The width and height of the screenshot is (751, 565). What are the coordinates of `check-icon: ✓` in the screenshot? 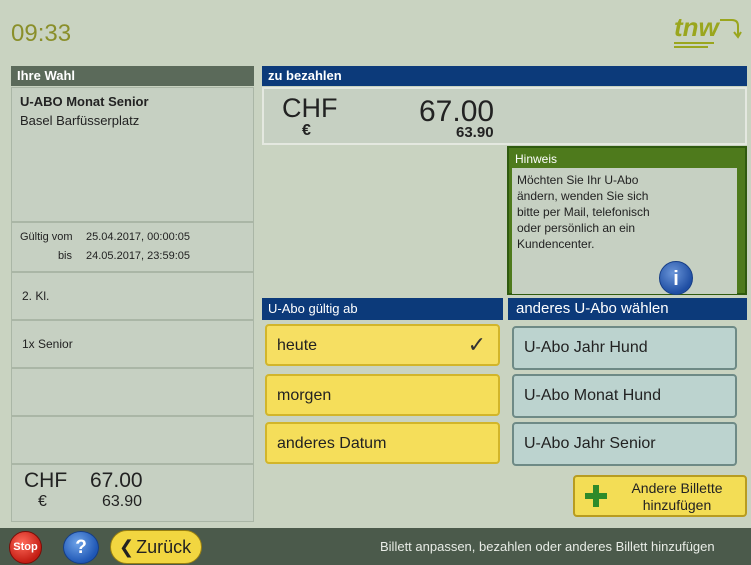 It's located at (476, 344).